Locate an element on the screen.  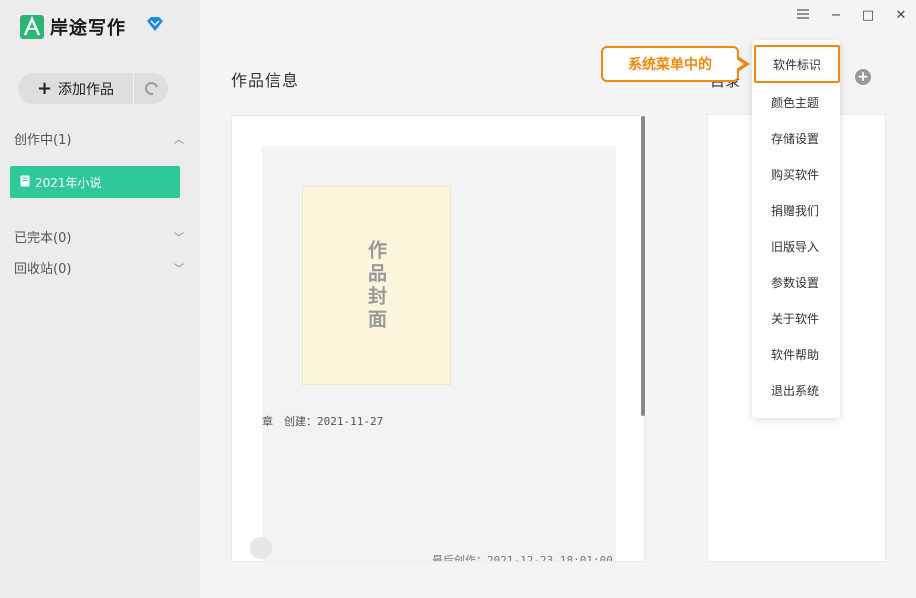
carousel-dot is located at coordinates (261, 548).